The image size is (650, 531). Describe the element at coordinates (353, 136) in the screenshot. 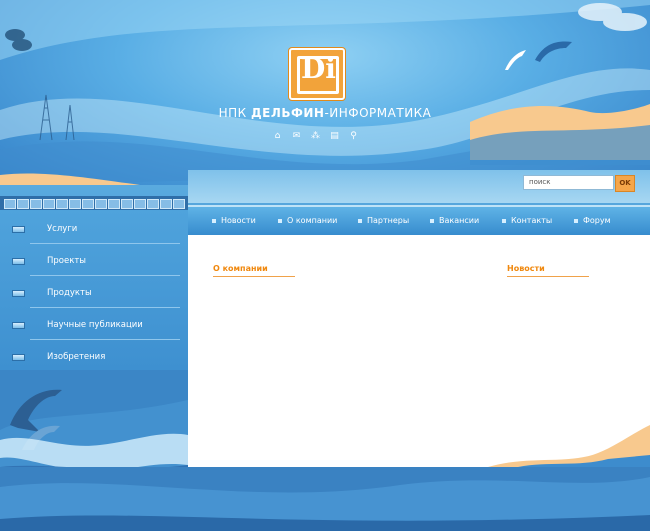

I see `search-icon: ⚲` at that location.